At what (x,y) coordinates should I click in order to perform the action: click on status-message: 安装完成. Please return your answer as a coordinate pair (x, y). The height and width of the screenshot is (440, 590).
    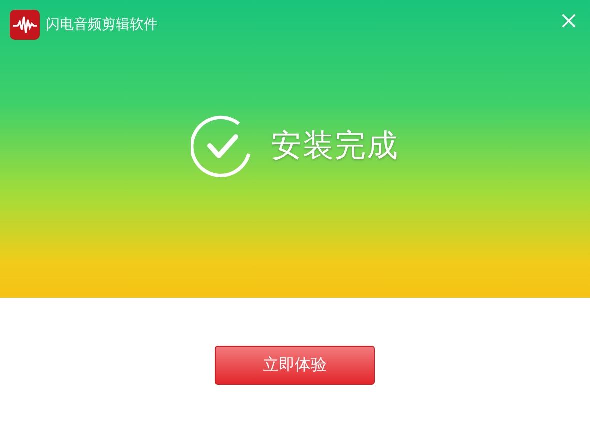
    Looking at the image, I should click on (335, 146).